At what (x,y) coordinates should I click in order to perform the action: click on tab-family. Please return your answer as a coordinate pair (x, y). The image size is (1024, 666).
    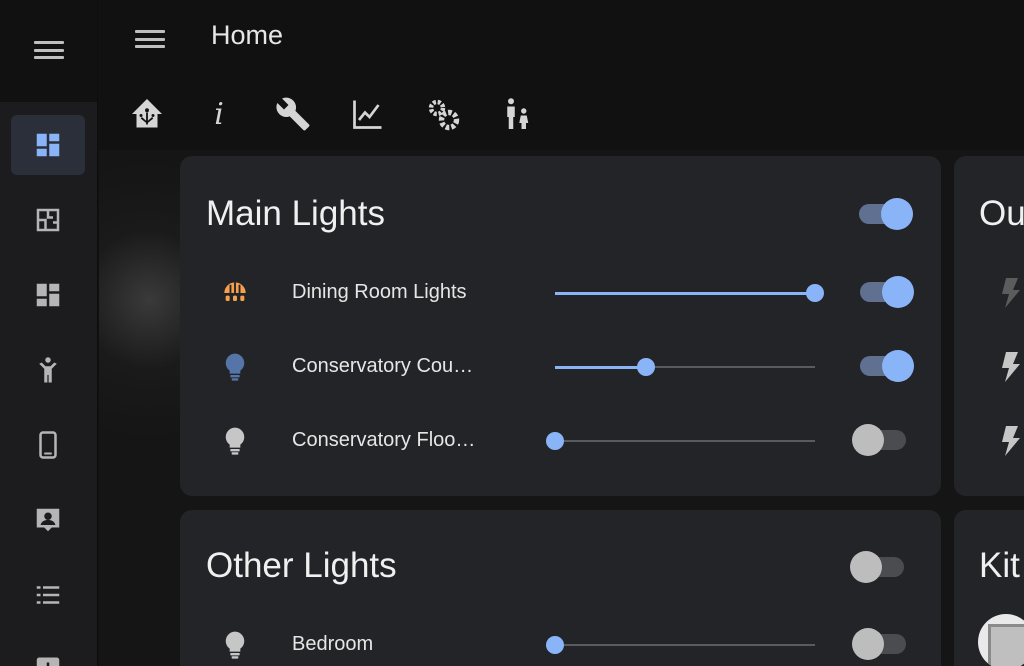
    Looking at the image, I should click on (517, 114).